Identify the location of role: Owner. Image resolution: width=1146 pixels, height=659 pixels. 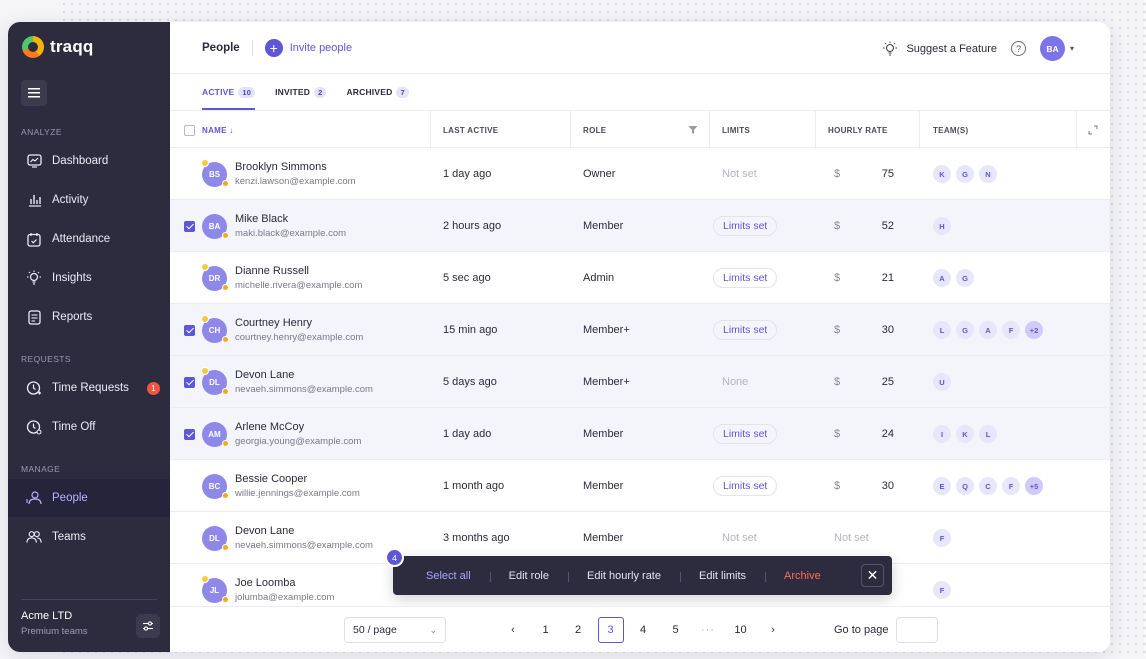
(599, 174).